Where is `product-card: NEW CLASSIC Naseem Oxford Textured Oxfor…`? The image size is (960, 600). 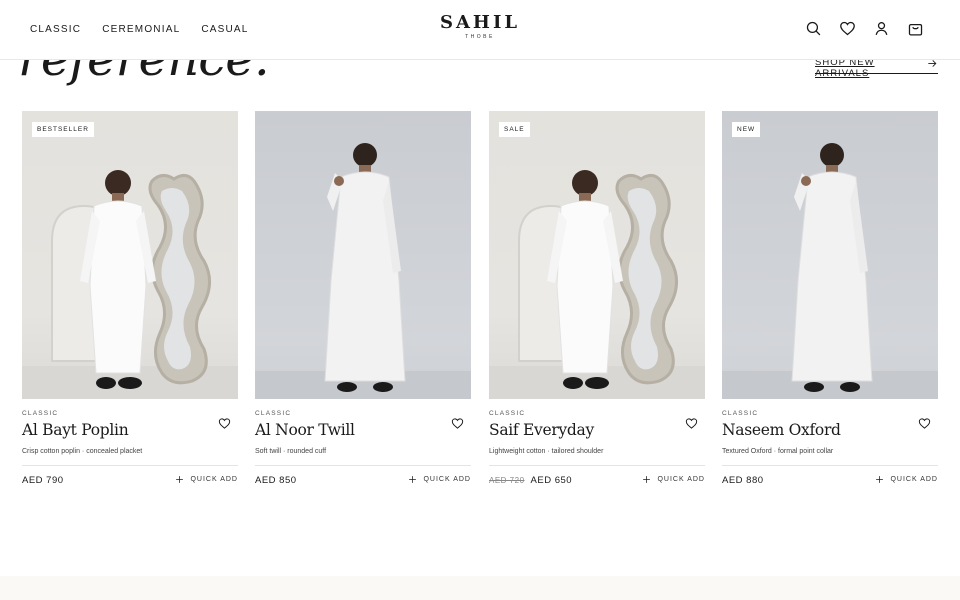
product-card: NEW CLASSIC Naseem Oxford Textured Oxfor… is located at coordinates (830, 305).